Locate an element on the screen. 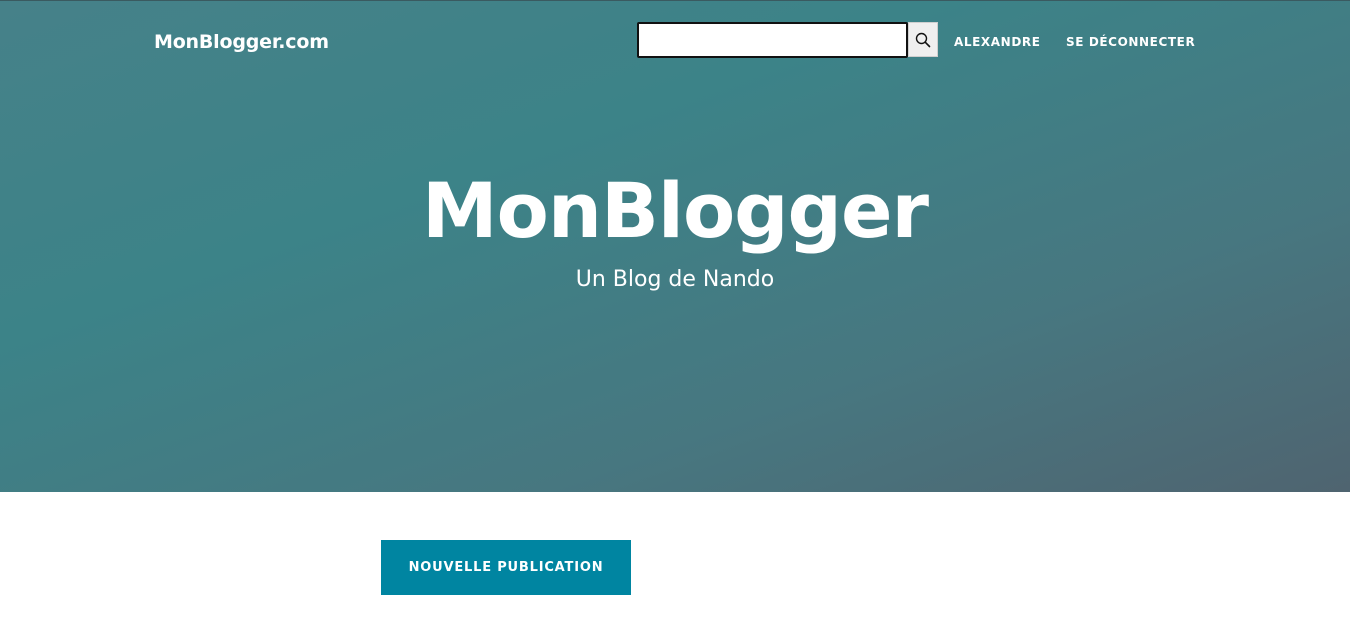 Image resolution: width=1350 pixels, height=629 pixels. brand-link: MonBlogger.com is located at coordinates (241, 42).